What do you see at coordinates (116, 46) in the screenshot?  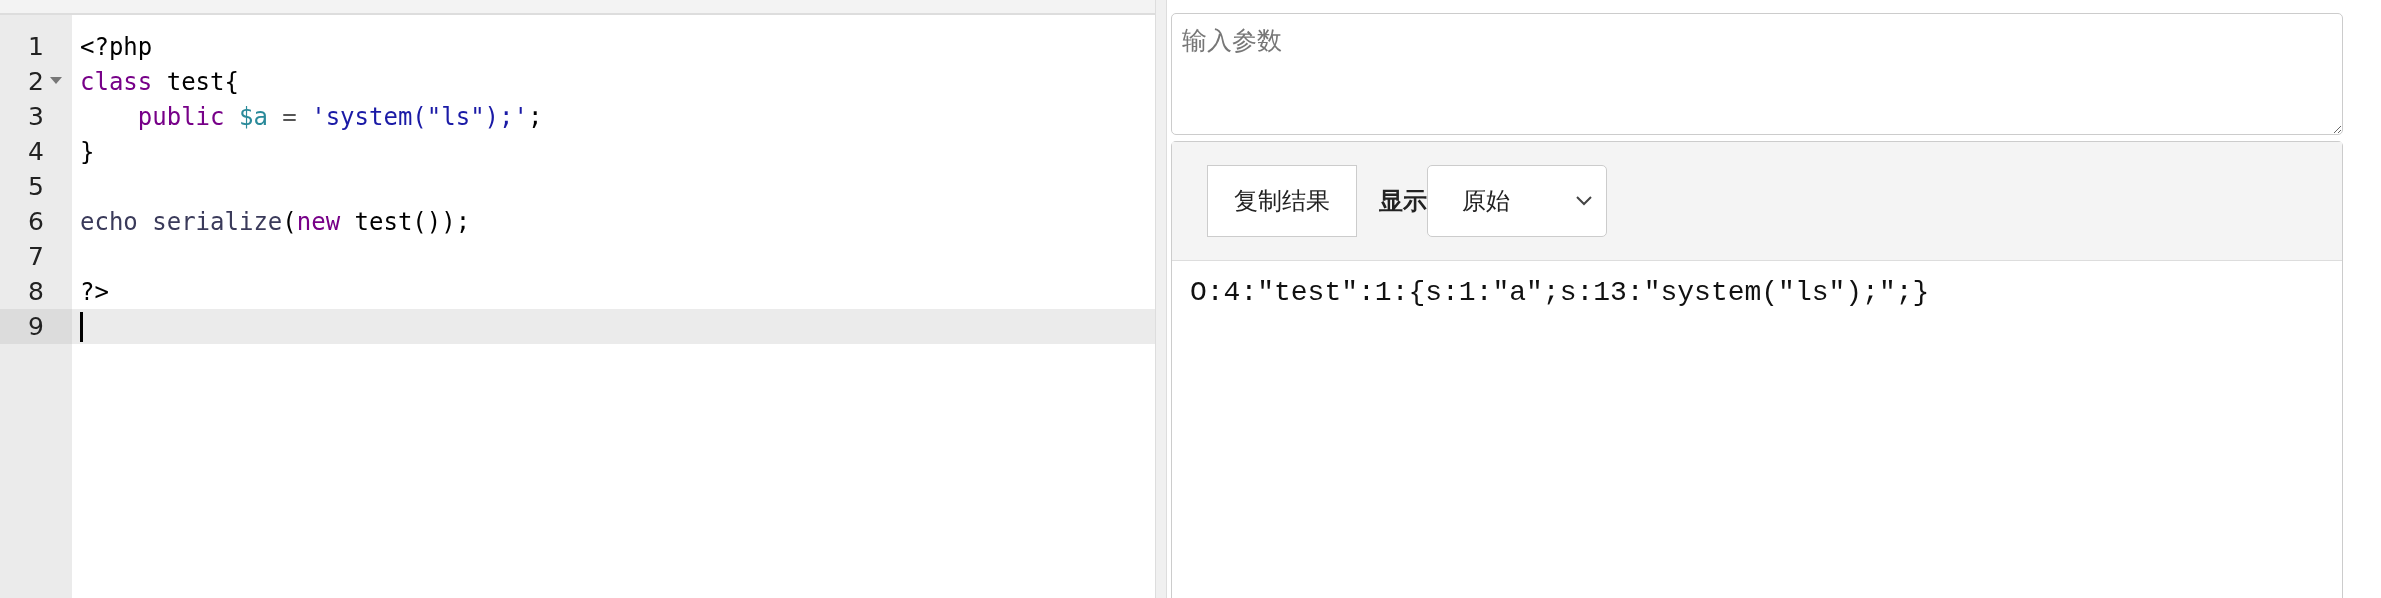 I see `code-line: <?php` at bounding box center [116, 46].